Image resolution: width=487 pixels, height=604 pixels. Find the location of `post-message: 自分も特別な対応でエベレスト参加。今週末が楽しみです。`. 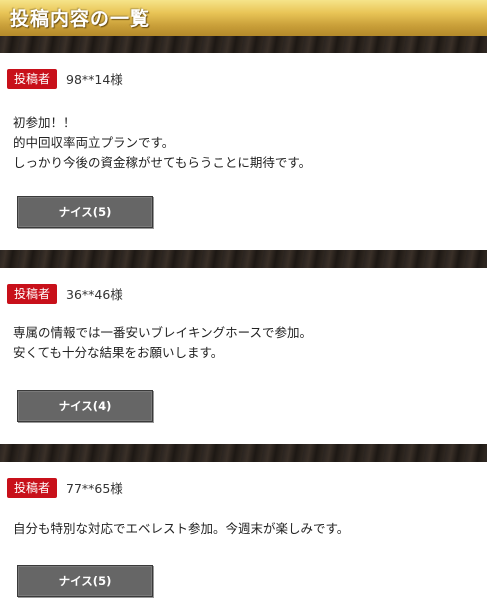

post-message: 自分も特別な対応でエベレスト参加。今週末が楽しみです。 is located at coordinates (181, 529).